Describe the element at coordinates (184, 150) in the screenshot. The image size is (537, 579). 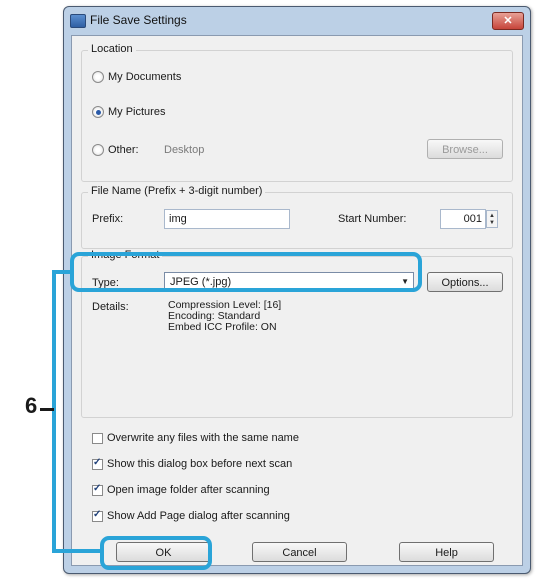
I see `other-path: Desktop` at that location.